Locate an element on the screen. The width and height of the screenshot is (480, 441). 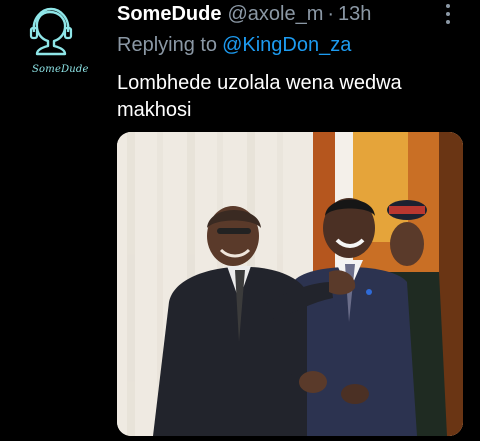
tweet-header: SomeDude @axole_m · 13h is located at coordinates (244, 14).